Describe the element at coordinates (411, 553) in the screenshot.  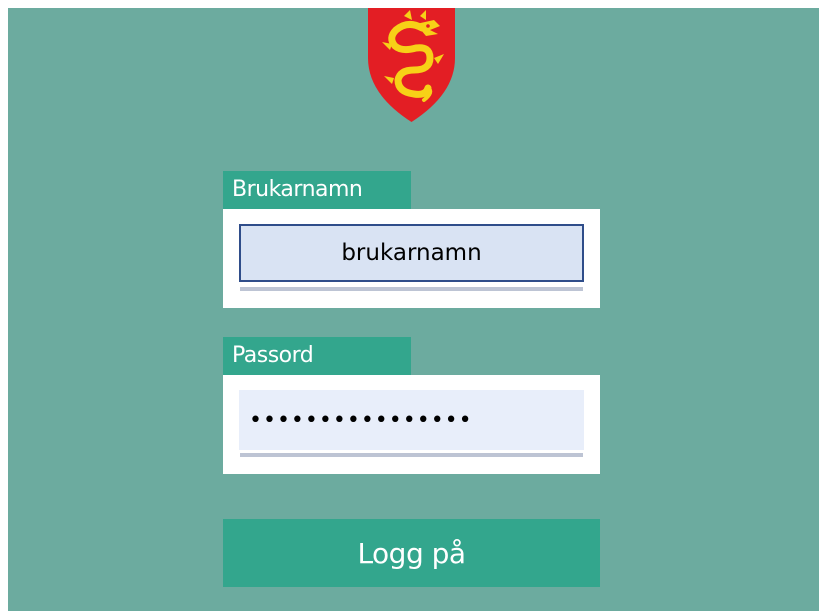
I see `login-button: Logg på` at that location.